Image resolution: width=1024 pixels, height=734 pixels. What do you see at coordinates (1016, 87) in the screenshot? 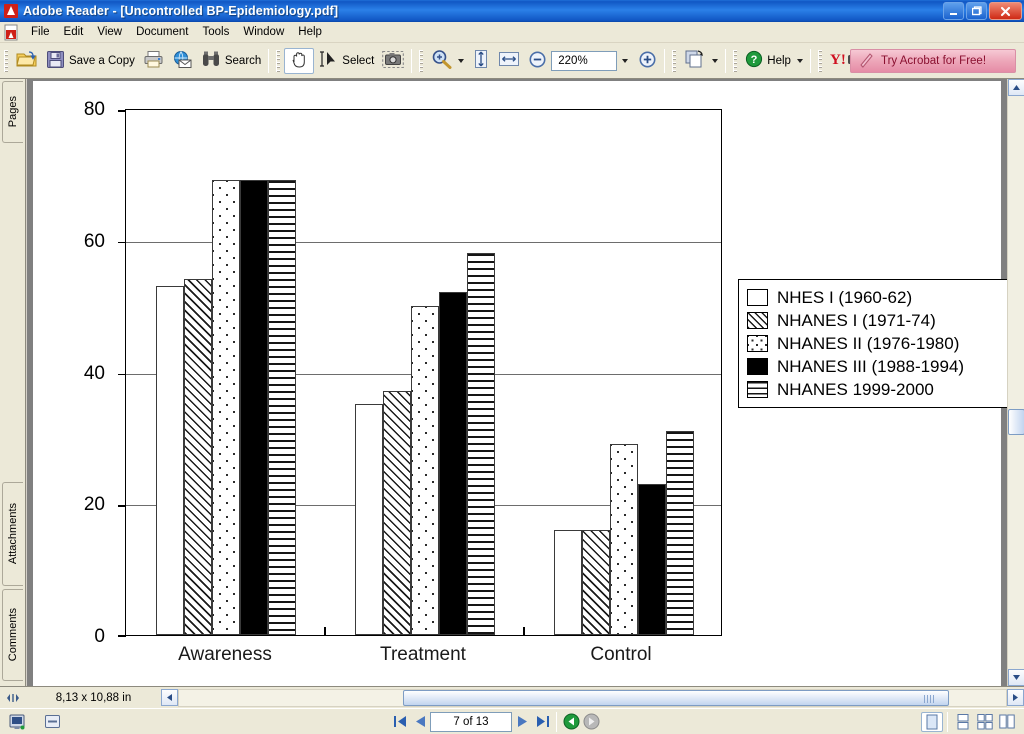
I see `scroll-up-button` at bounding box center [1016, 87].